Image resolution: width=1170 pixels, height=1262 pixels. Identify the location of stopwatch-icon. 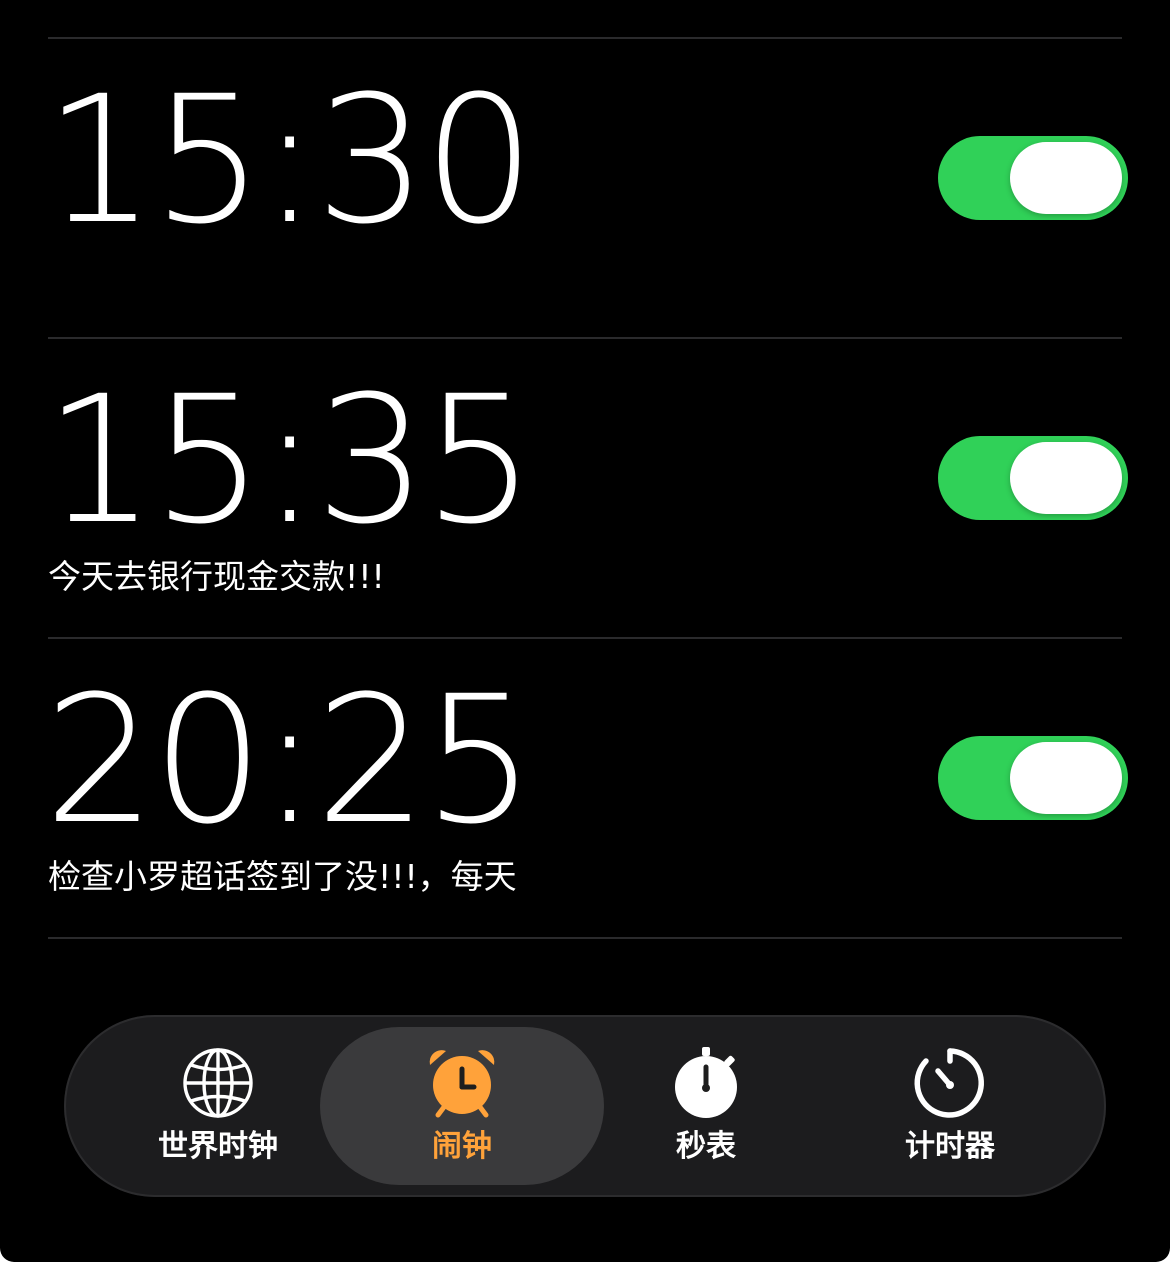
(706, 1083).